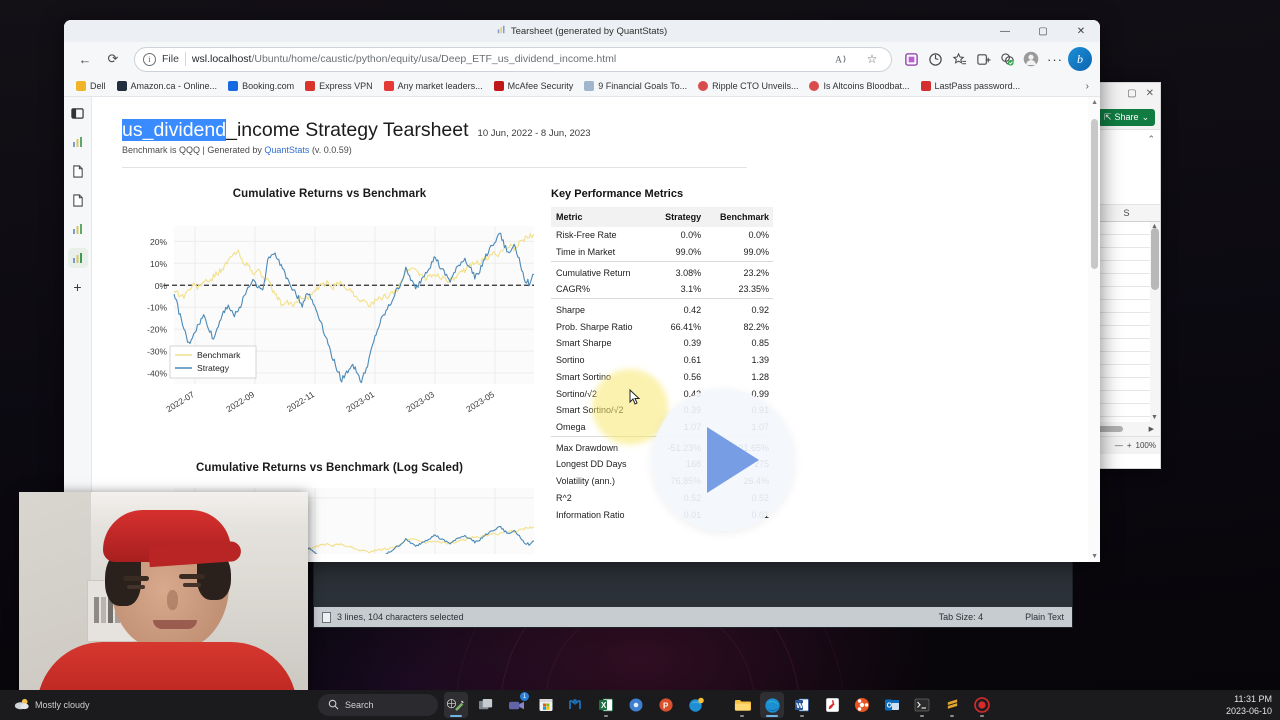 This screenshot has height=720, width=1280. Describe the element at coordinates (753, 289) in the screenshot. I see `metric-benchmark-value: 23.35%` at that location.